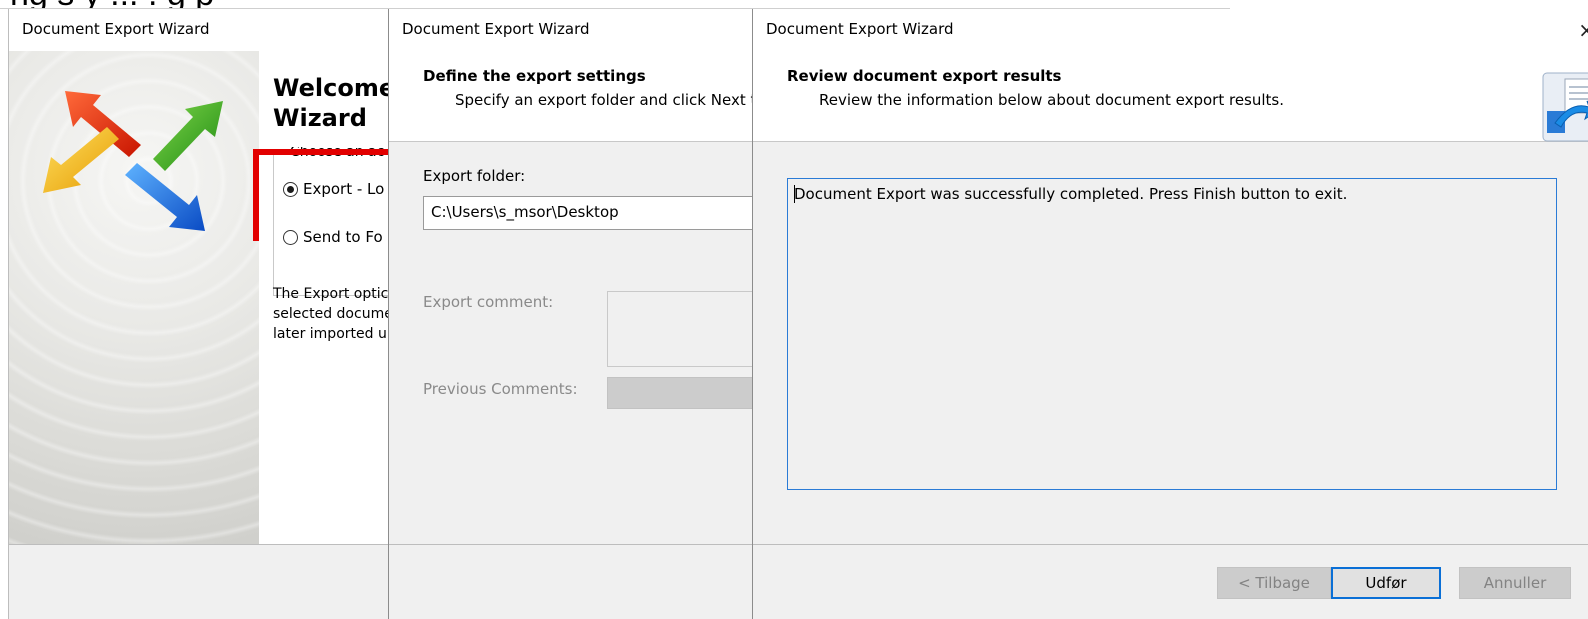 The image size is (1588, 619). Describe the element at coordinates (331, 88) in the screenshot. I see `heading-line: Welcome` at that location.